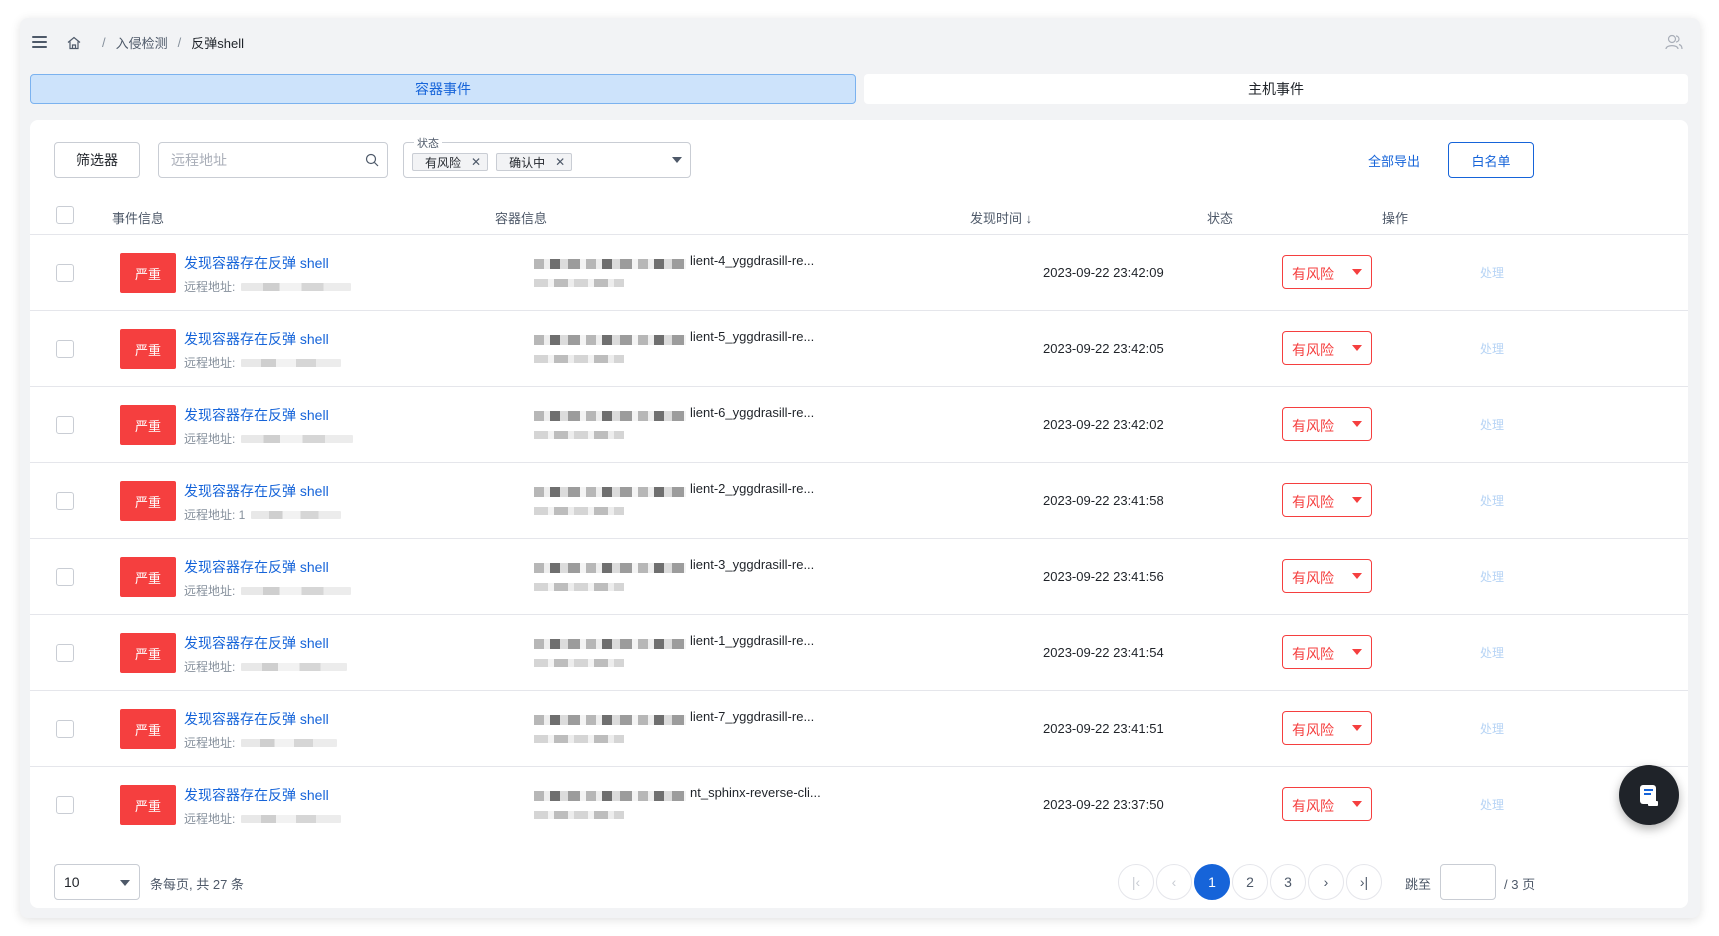  Describe the element at coordinates (1394, 160) in the screenshot. I see `export-all-link: 全部导出` at that location.